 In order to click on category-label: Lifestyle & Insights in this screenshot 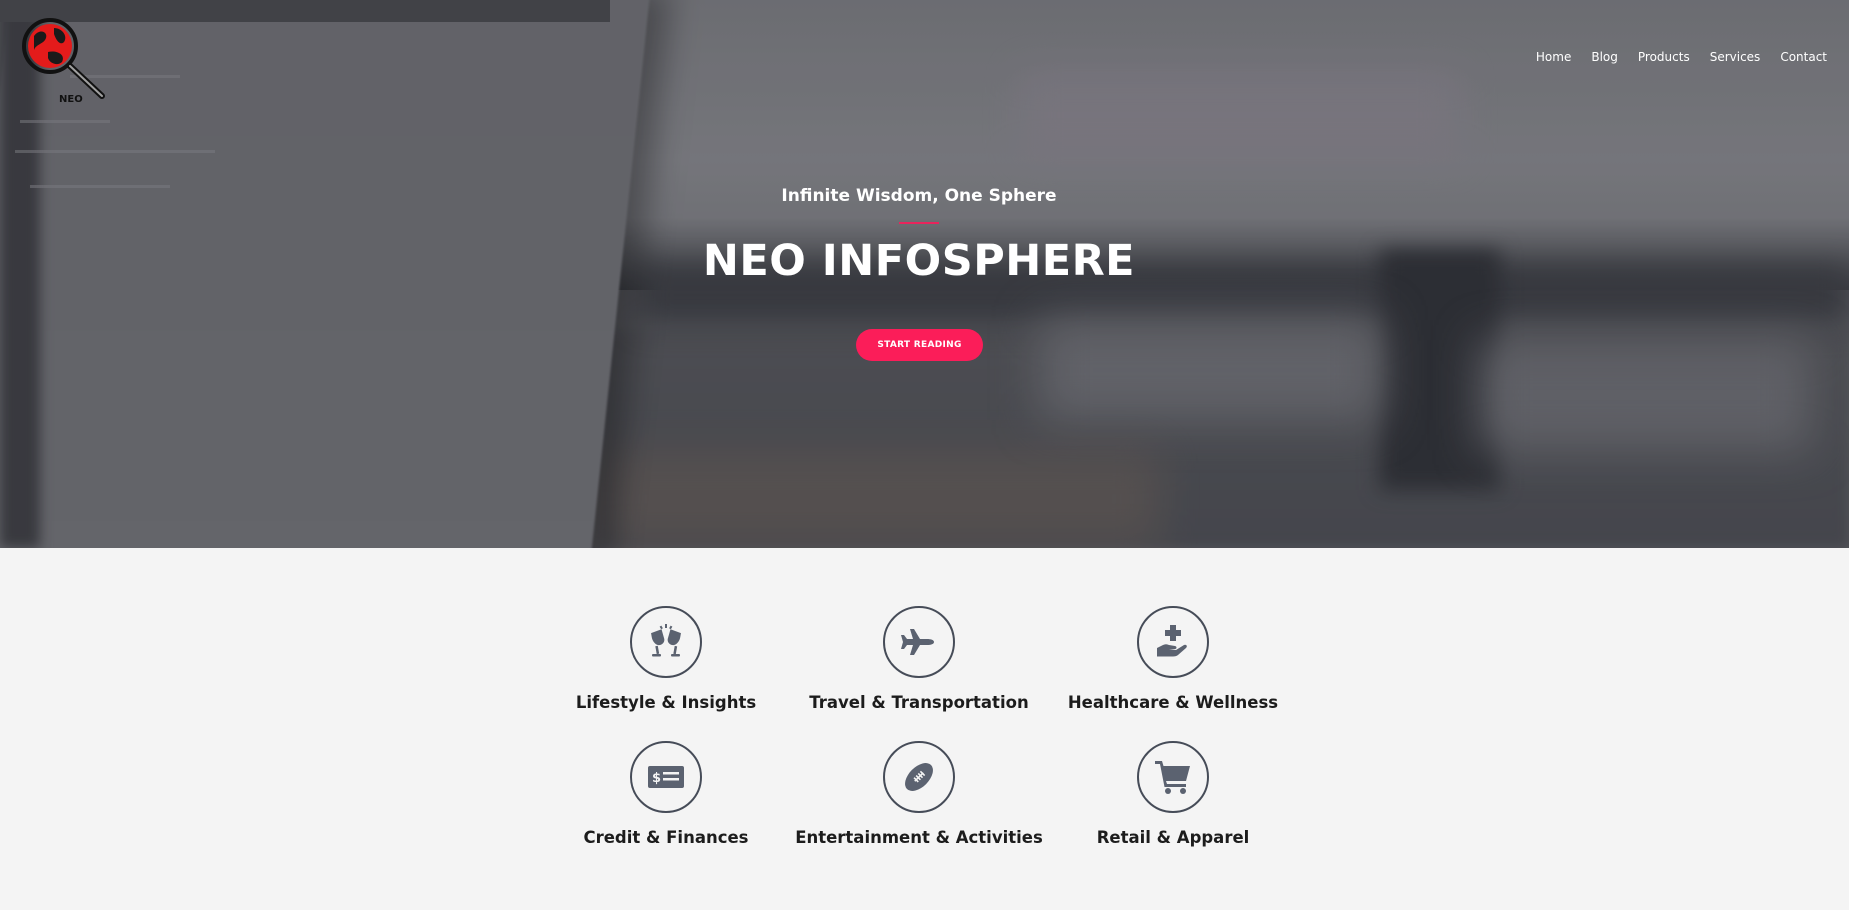, I will do `click(666, 702)`.